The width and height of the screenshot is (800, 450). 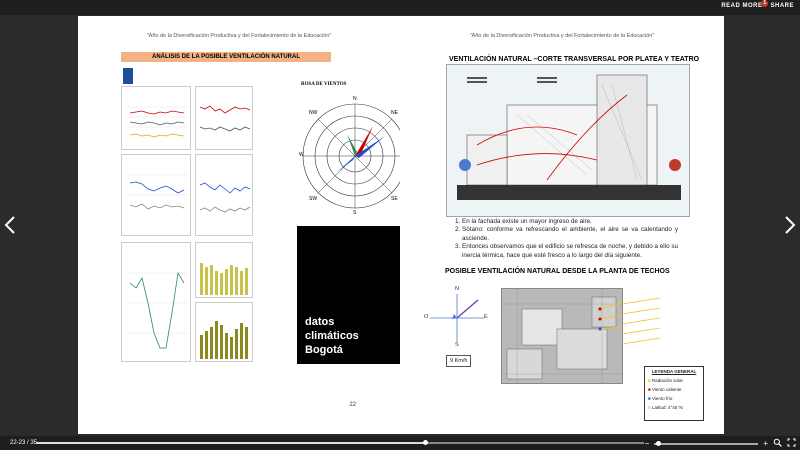 What do you see at coordinates (659, 443) in the screenshot?
I see `zoom-handle` at bounding box center [659, 443].